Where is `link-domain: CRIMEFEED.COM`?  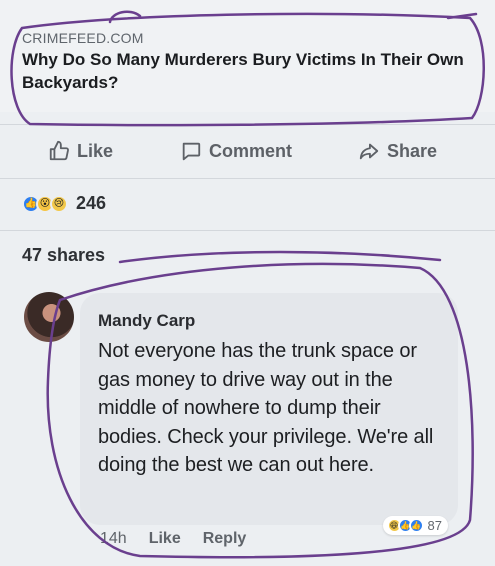 link-domain: CRIMEFEED.COM is located at coordinates (83, 38).